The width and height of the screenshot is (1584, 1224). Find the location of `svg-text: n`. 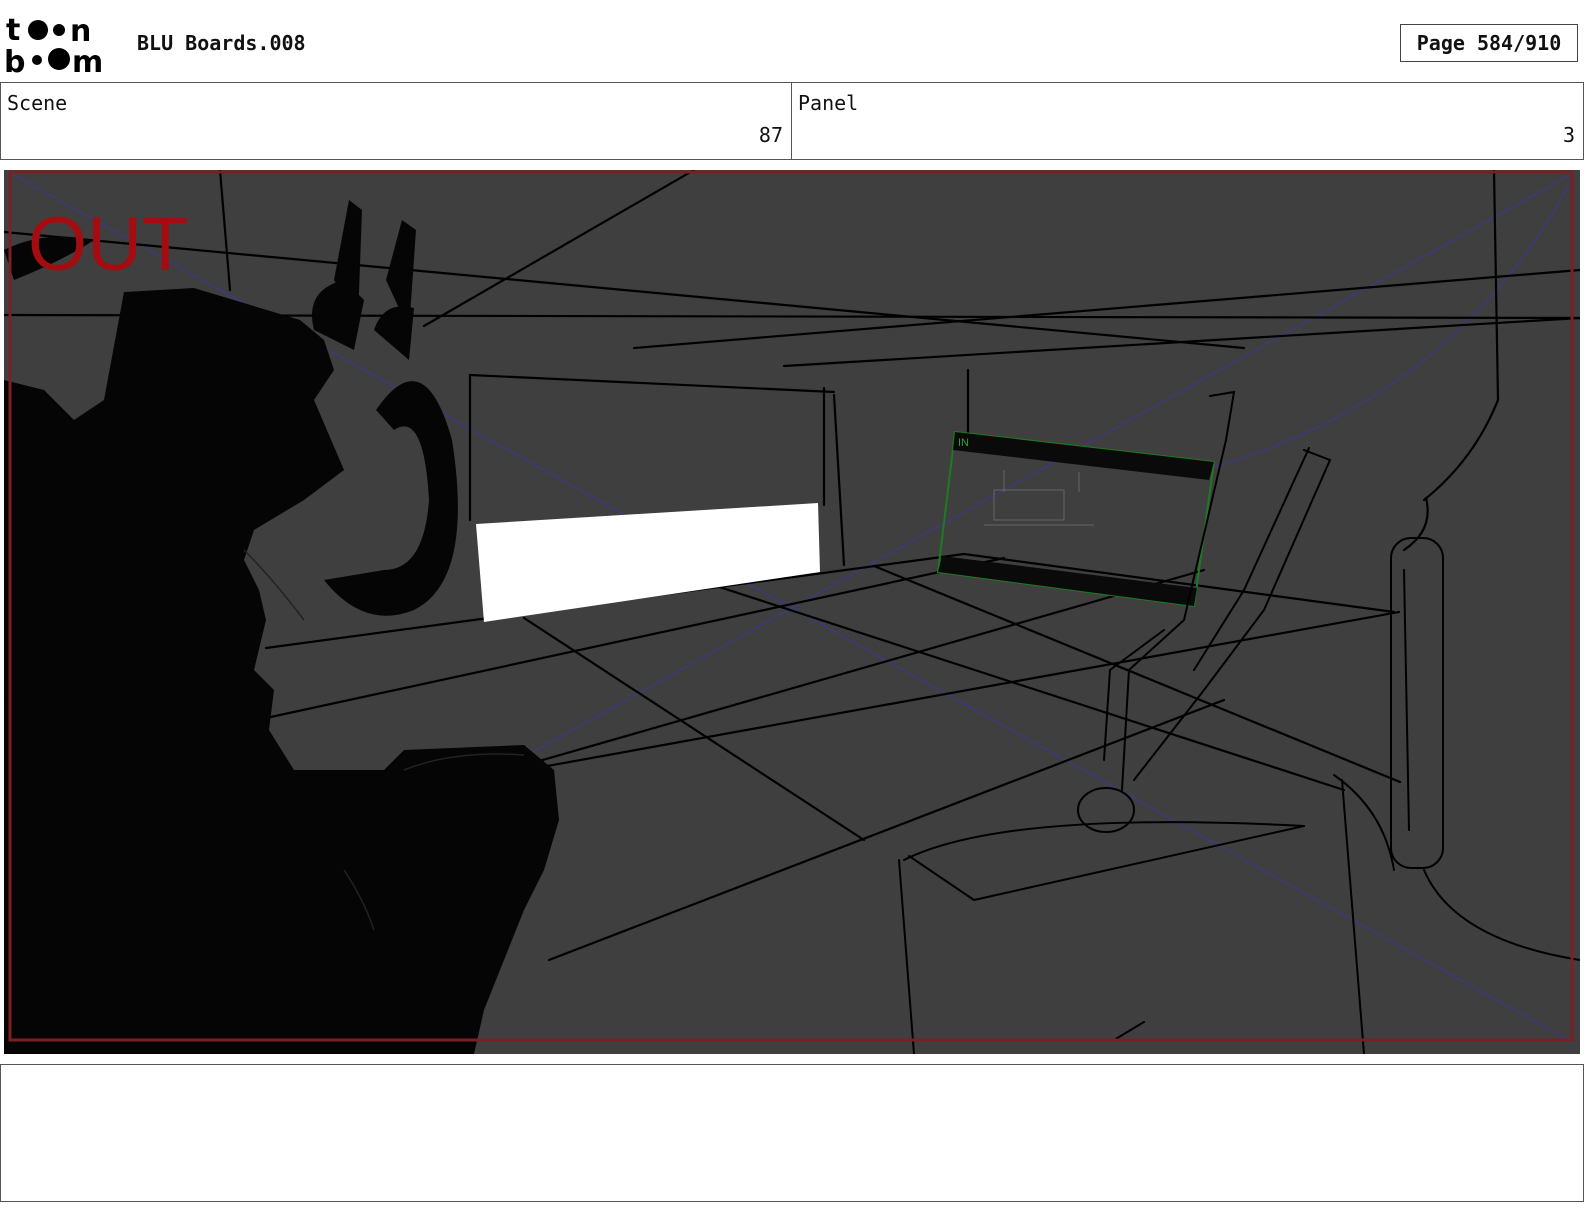

svg-text: n is located at coordinates (80, 31).